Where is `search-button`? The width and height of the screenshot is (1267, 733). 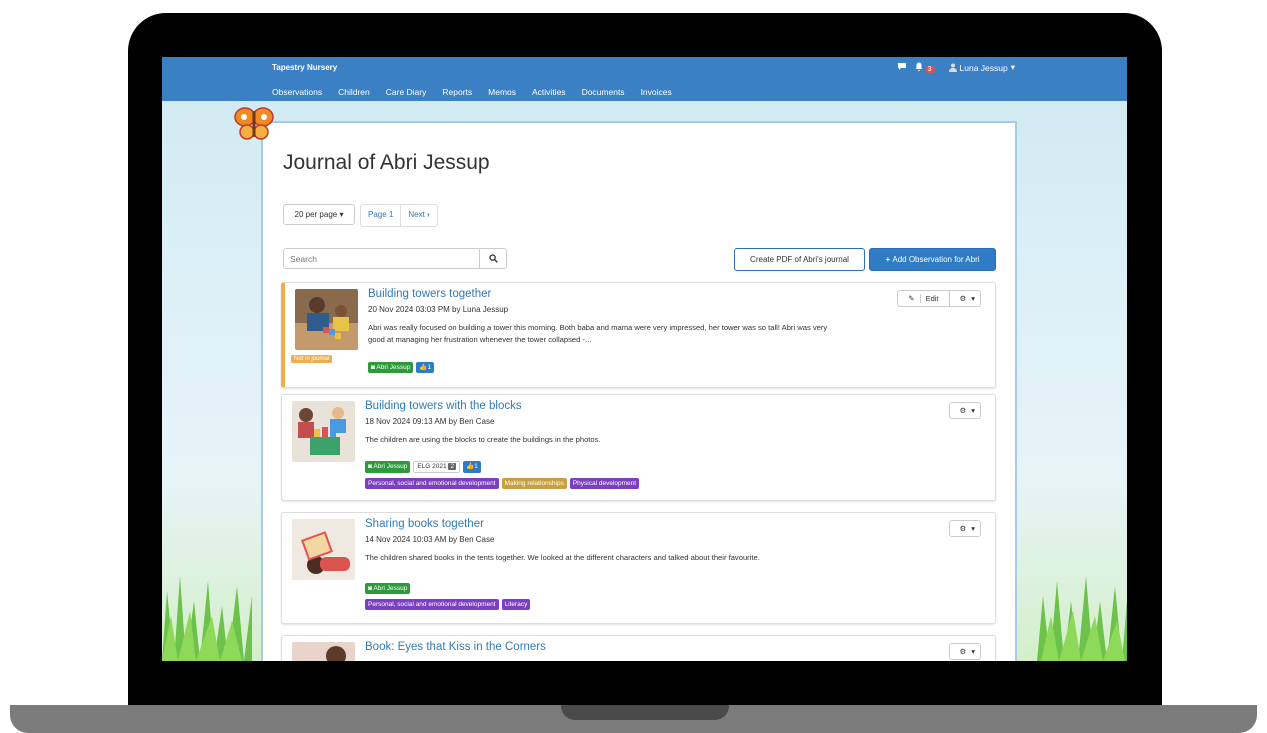 search-button is located at coordinates (492, 258).